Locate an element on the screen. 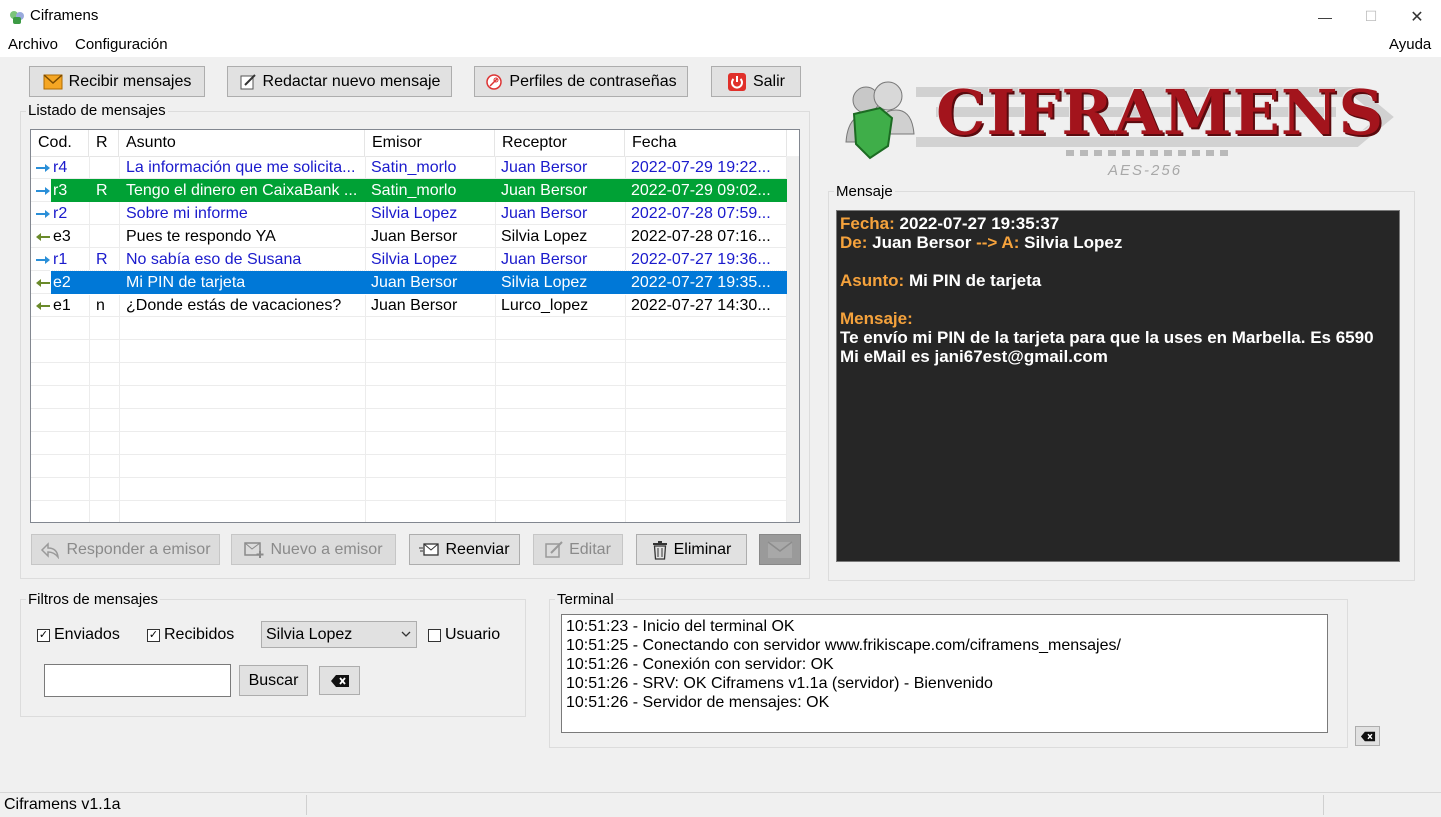 The width and height of the screenshot is (1441, 817). menu-archivo: Archivo is located at coordinates (33, 44).